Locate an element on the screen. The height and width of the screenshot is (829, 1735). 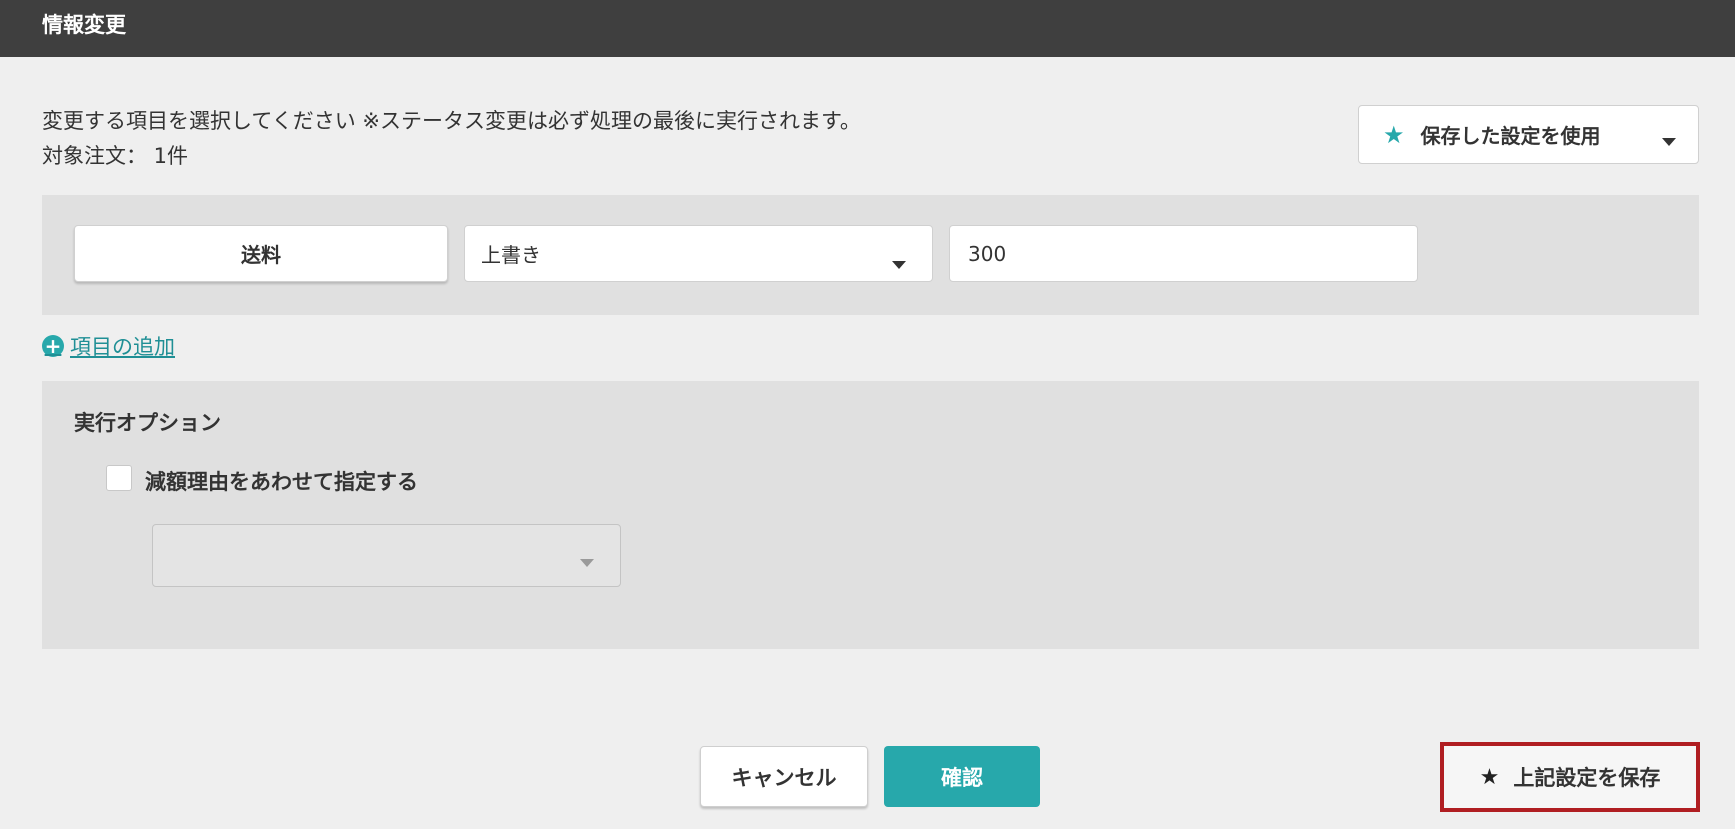
add-item-link: + 項目の追加 is located at coordinates (108, 346).